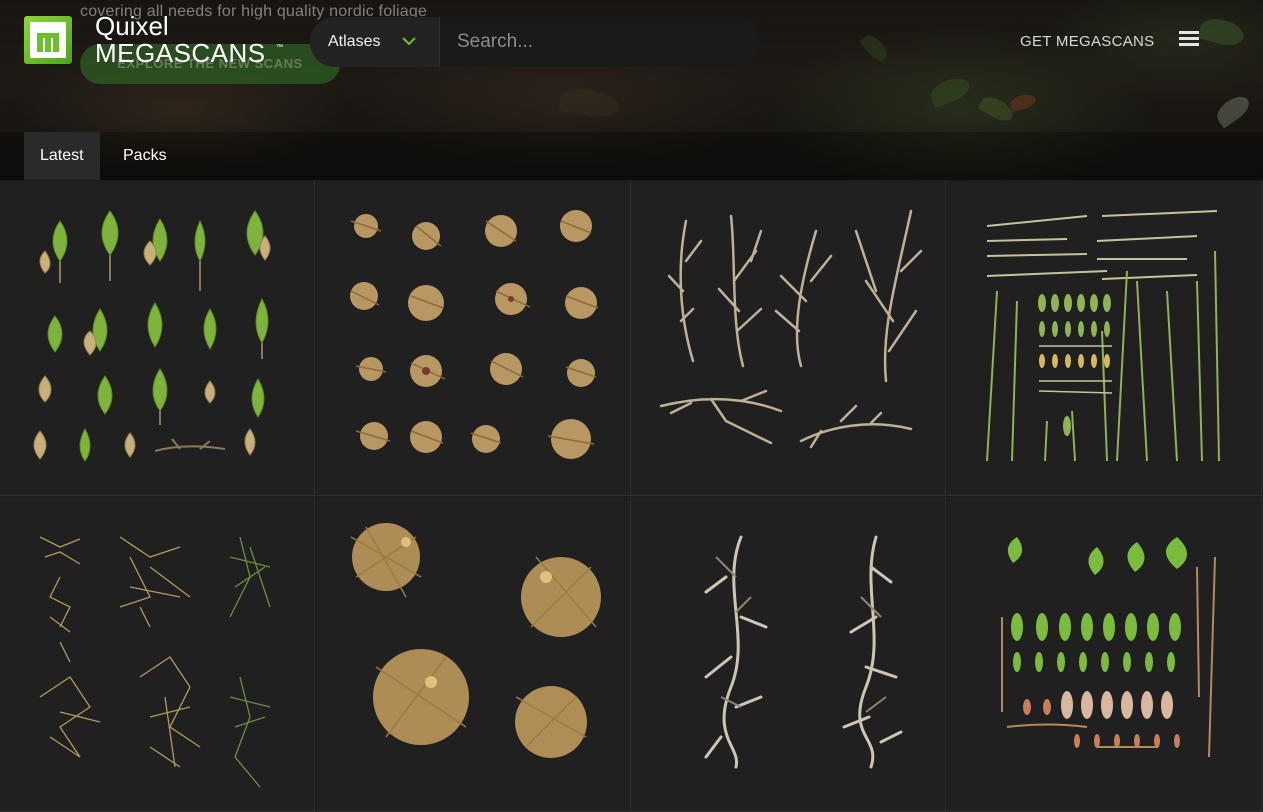 The height and width of the screenshot is (812, 1263). I want to click on category-dropdown-label: Atlases, so click(354, 41).